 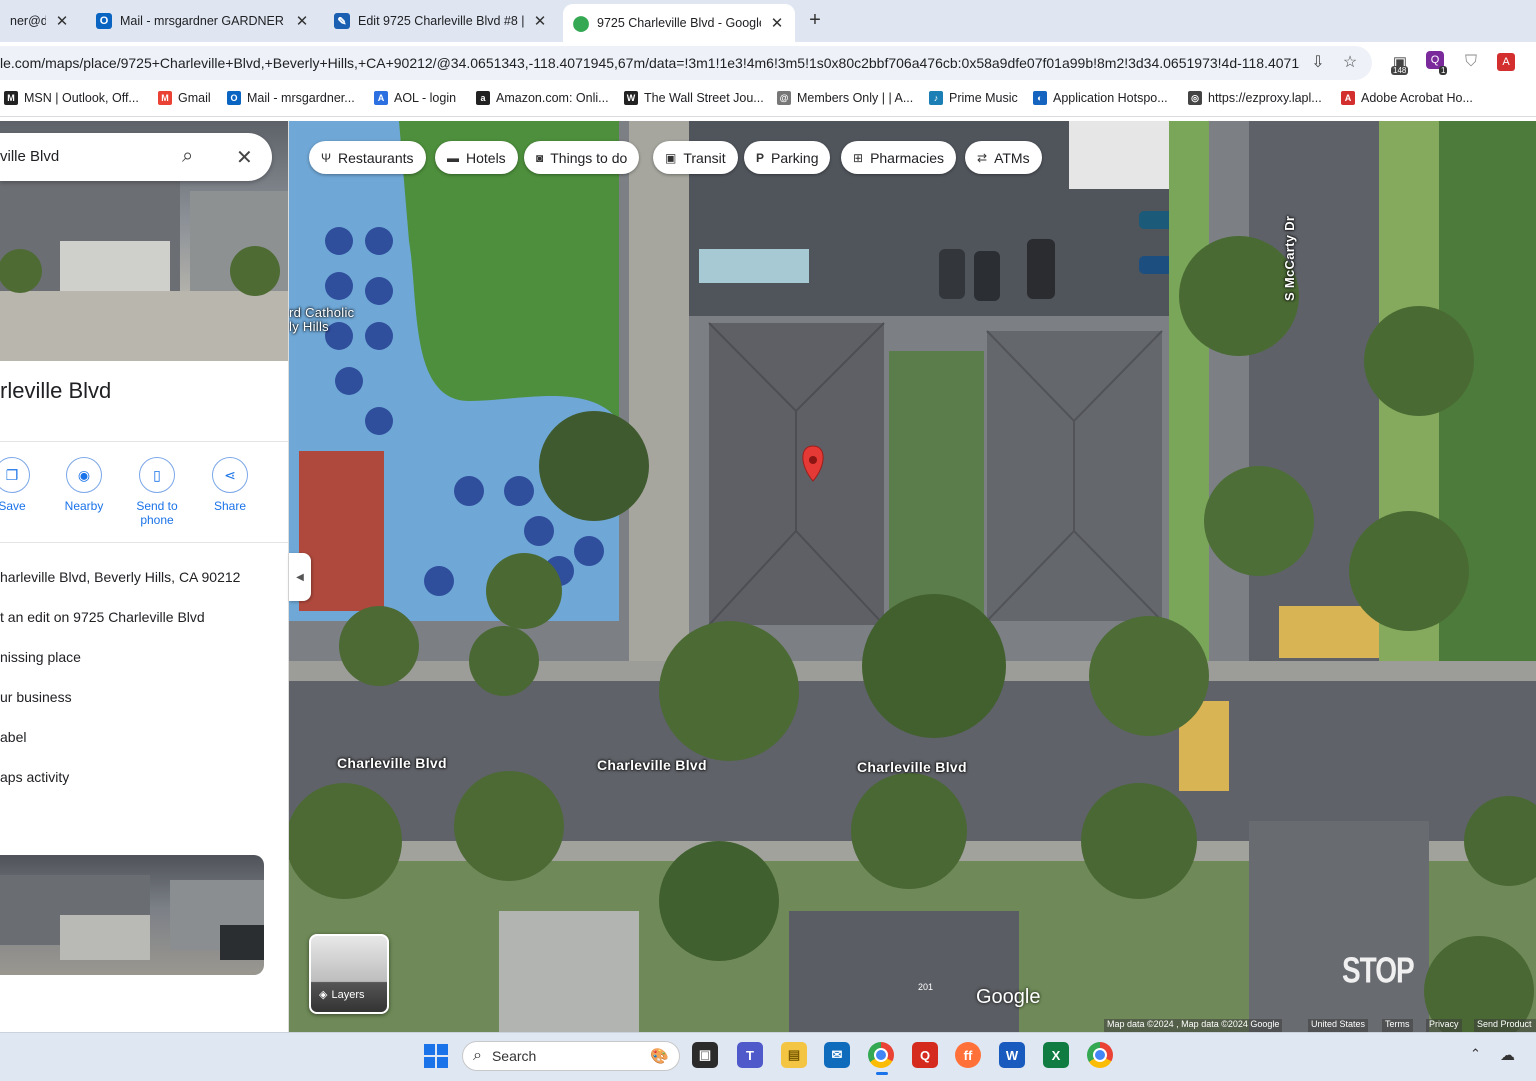 I want to click on poi-label: rd Catholic ly Hills, so click(x=321, y=320).